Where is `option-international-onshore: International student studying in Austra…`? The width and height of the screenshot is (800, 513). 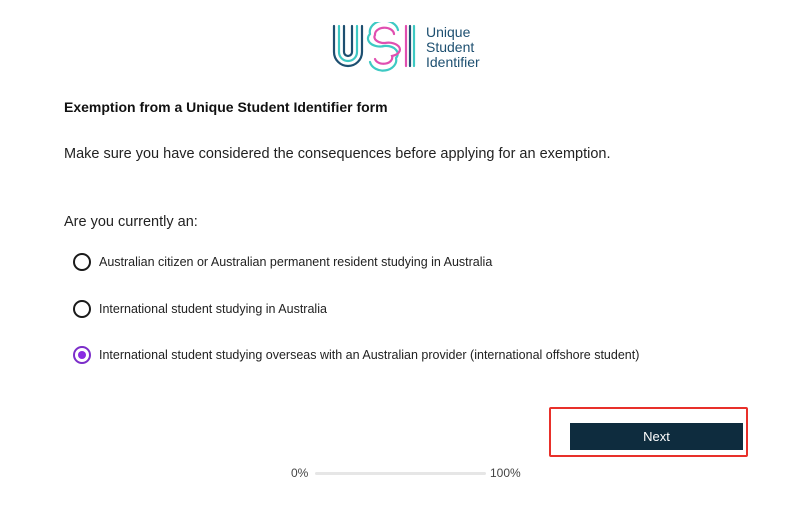 option-international-onshore: International student studying in Austra… is located at coordinates (200, 309).